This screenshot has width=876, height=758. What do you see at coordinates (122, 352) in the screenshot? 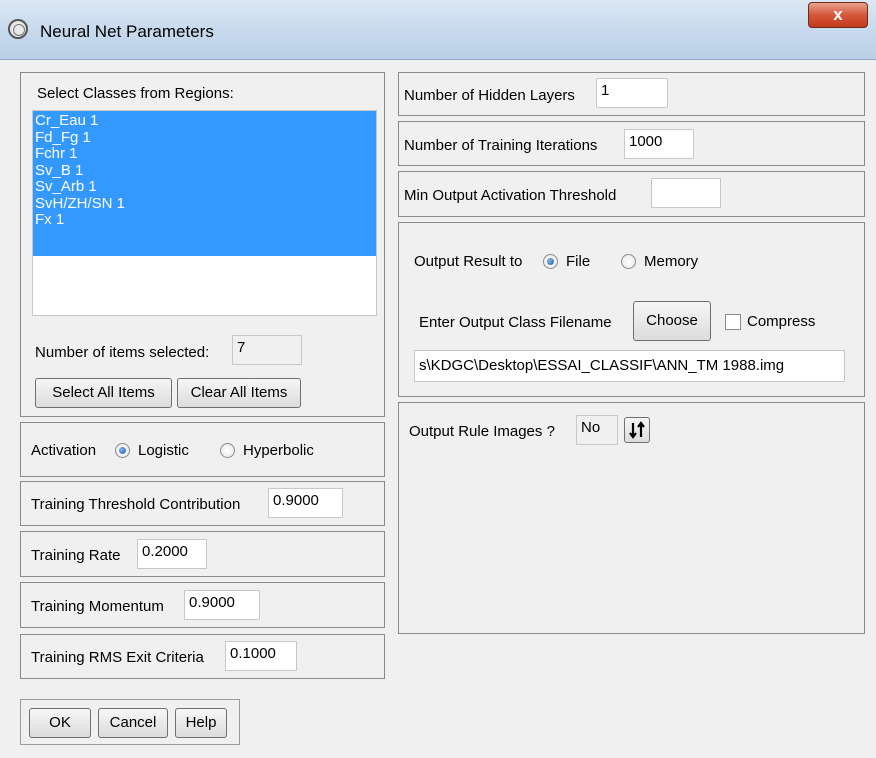
I see `selected-count-label: Number of items selected:` at bounding box center [122, 352].